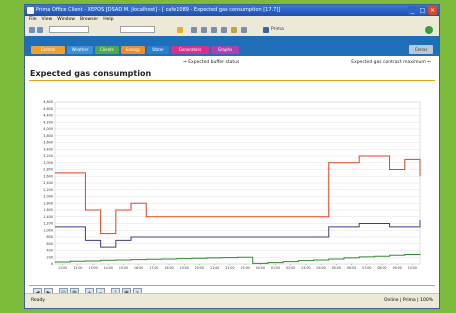  I want to click on tab-clients: Clients, so click(107, 50).